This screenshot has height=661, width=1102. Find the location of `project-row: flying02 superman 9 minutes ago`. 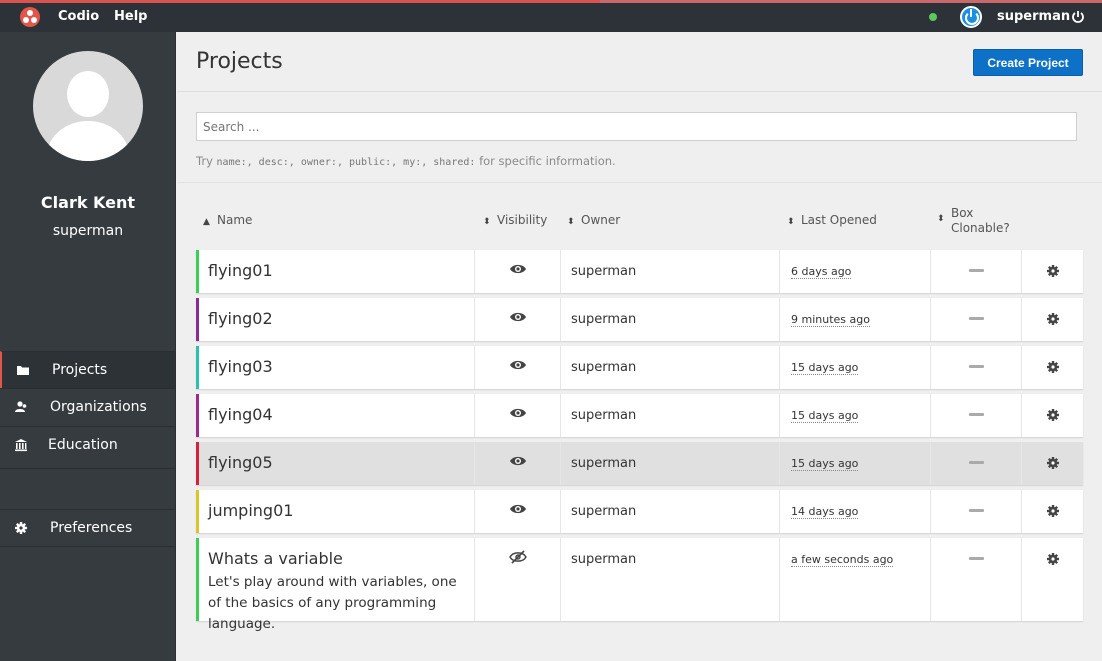

project-row: flying02 superman 9 minutes ago is located at coordinates (639, 319).